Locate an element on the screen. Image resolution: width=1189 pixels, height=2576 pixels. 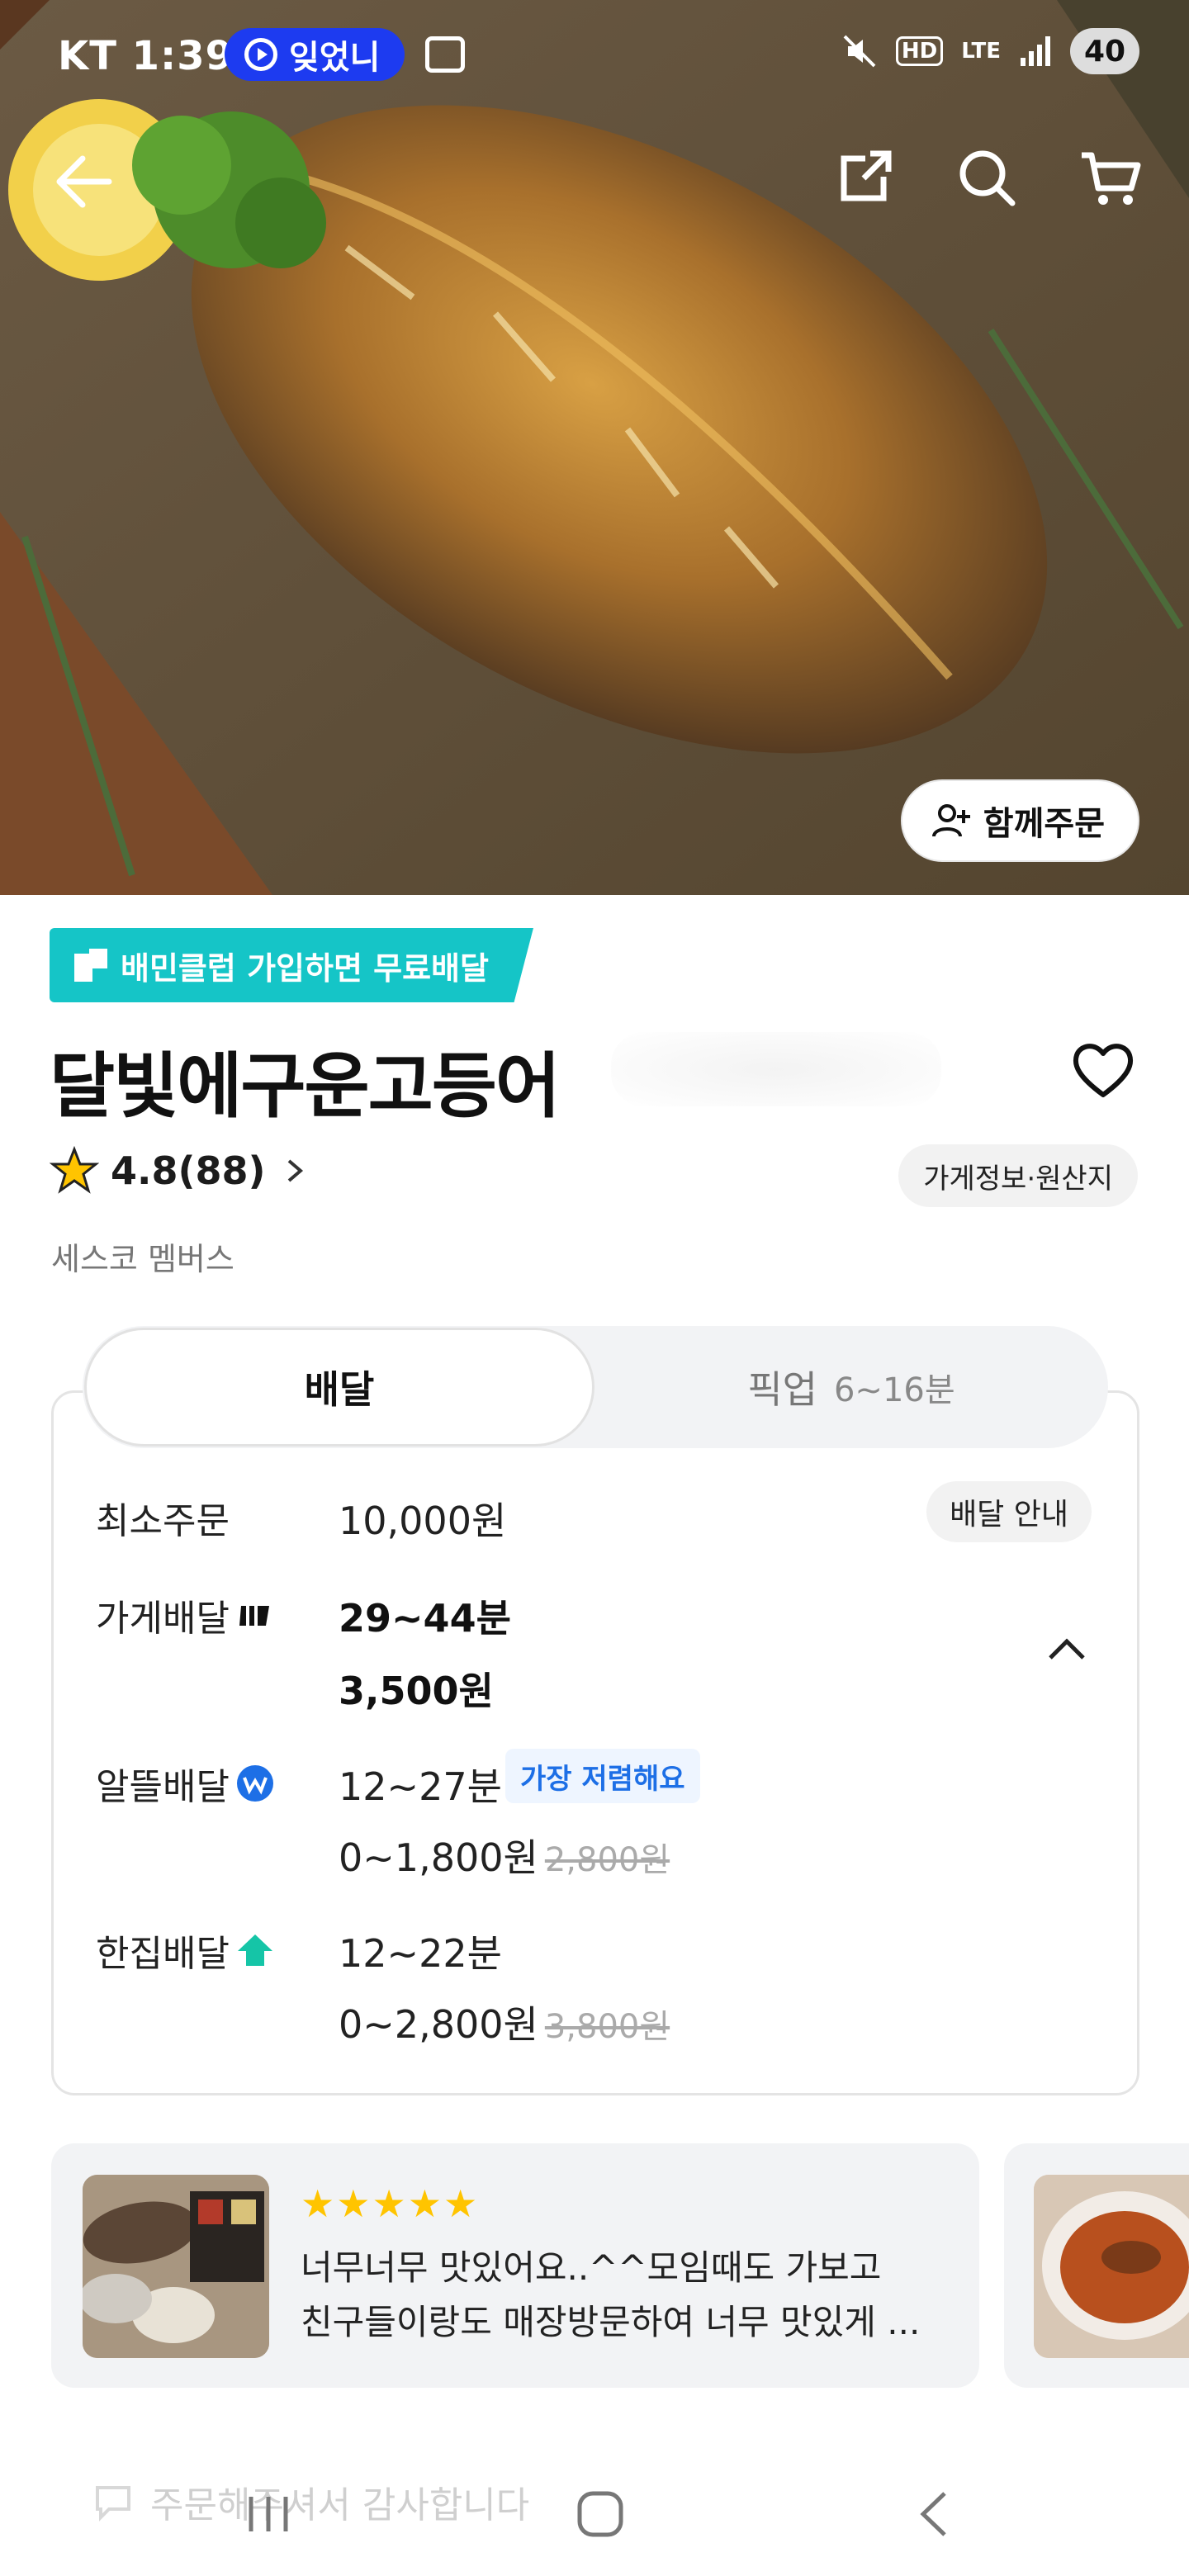
hd-icon: HD is located at coordinates (919, 51).